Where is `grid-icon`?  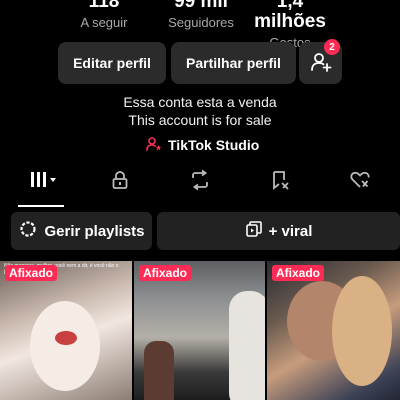
grid-icon is located at coordinates (44, 182).